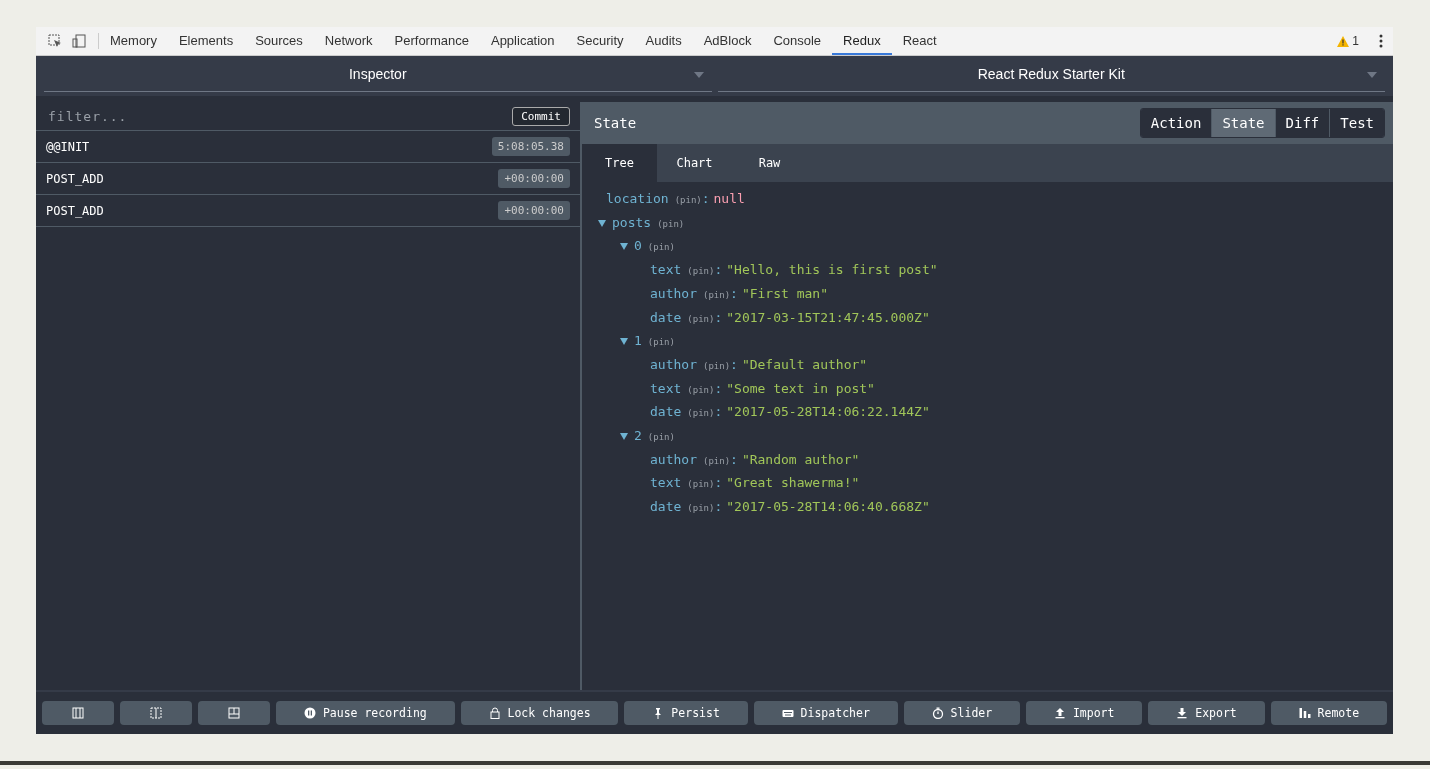 This screenshot has height=769, width=1430. Describe the element at coordinates (365, 713) in the screenshot. I see `toolbar-button: Pause recording` at that location.